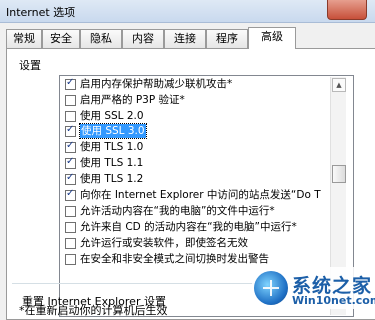  I want to click on list-item: 启用内存保护帮助减少联机攻击*, so click(206, 84).